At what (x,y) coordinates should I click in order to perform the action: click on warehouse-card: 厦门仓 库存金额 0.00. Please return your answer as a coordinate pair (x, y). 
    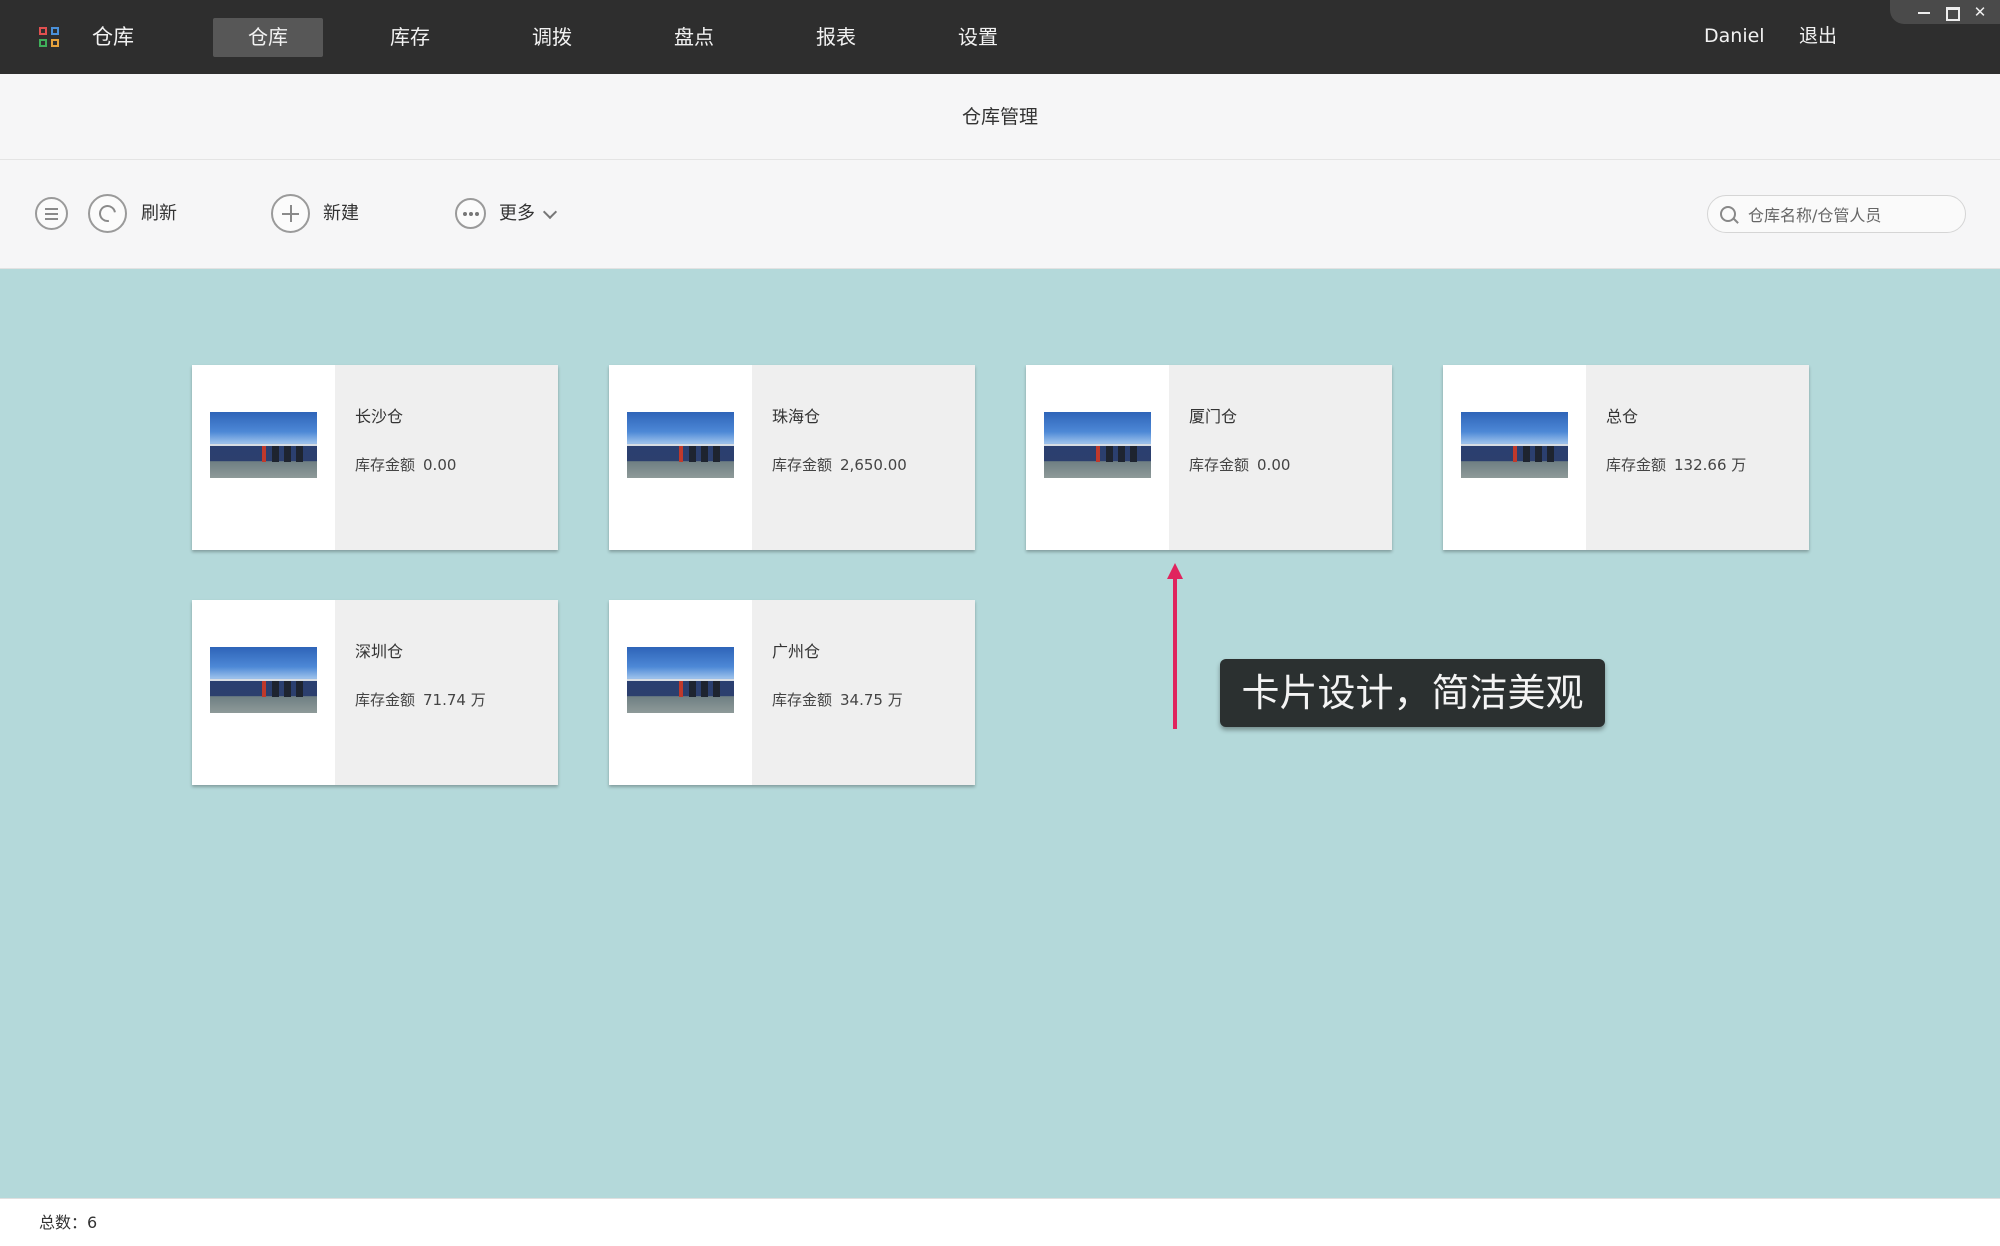
    Looking at the image, I should click on (1209, 457).